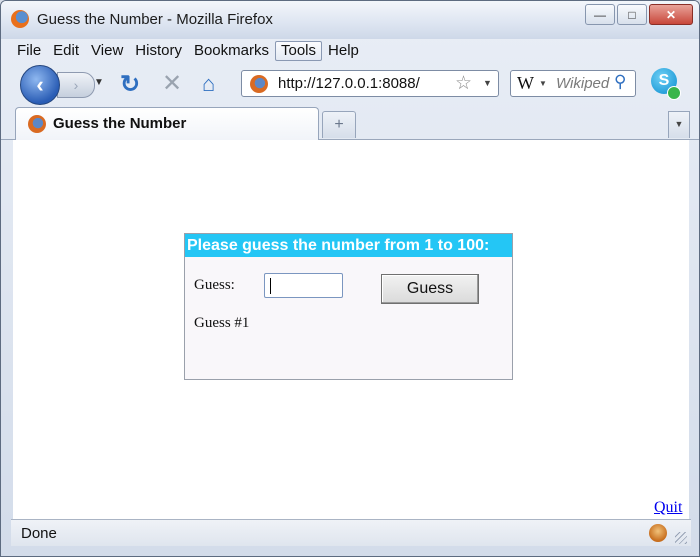  What do you see at coordinates (350, 20) in the screenshot?
I see `title-bar: Guess the Number - Mozilla Firefox — □ ✕` at bounding box center [350, 20].